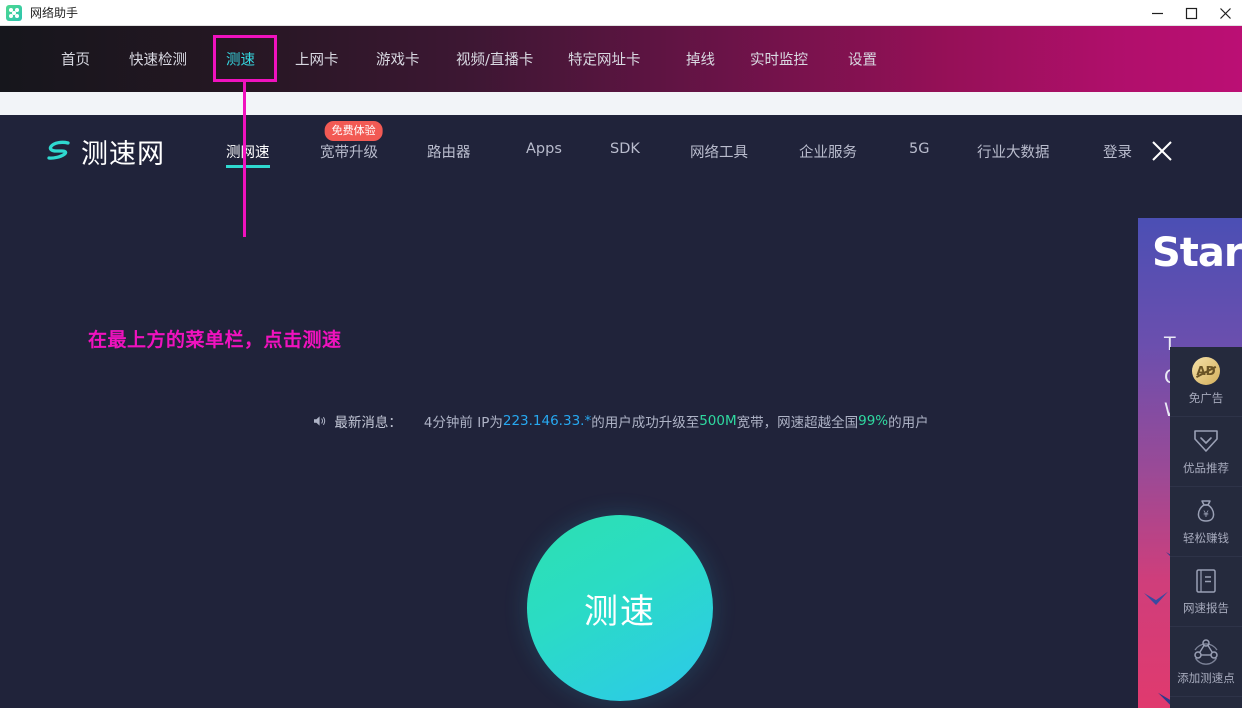 This screenshot has width=1242, height=708. Describe the element at coordinates (621, 13) in the screenshot. I see `window-titlebar: 网络助手` at that location.